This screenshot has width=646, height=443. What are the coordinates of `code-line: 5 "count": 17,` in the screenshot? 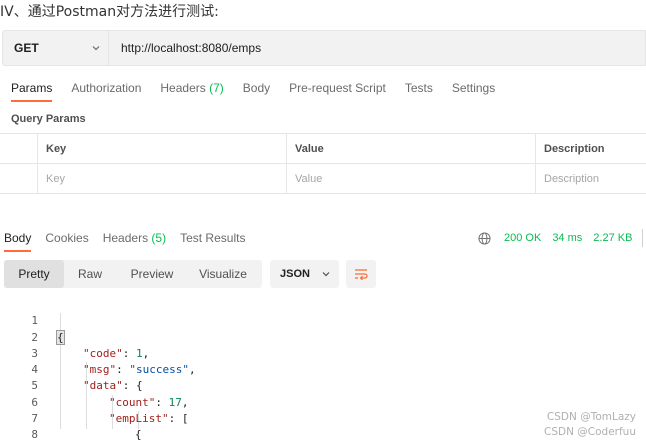 It's located at (323, 385).